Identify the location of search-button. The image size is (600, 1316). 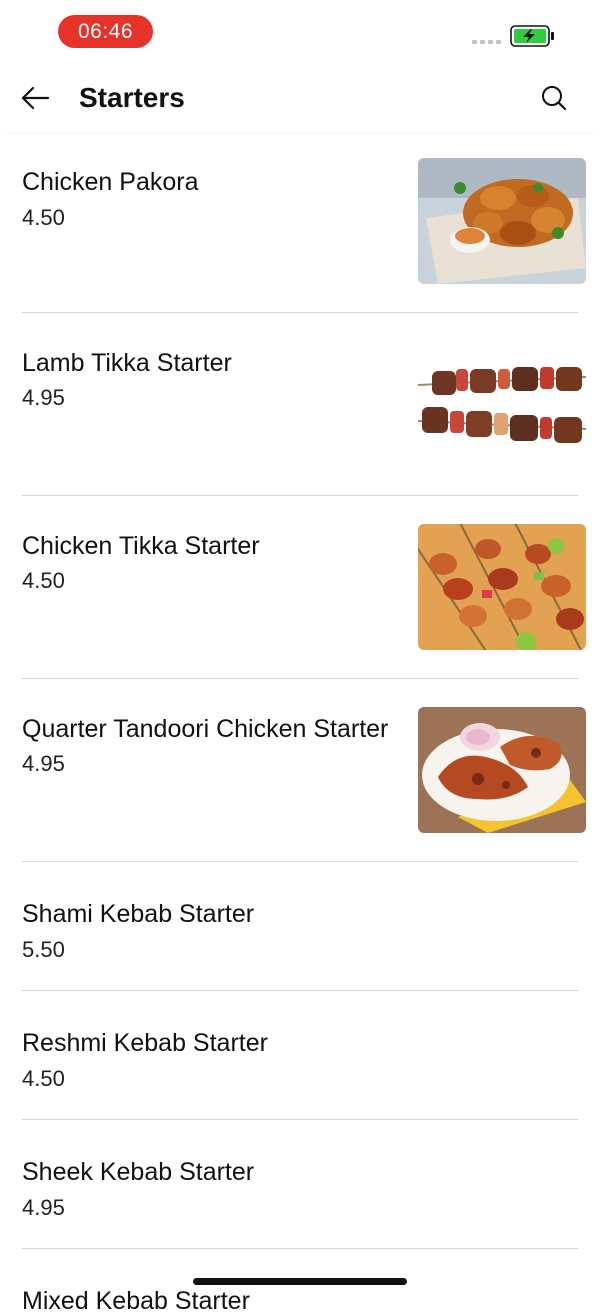
(554, 98).